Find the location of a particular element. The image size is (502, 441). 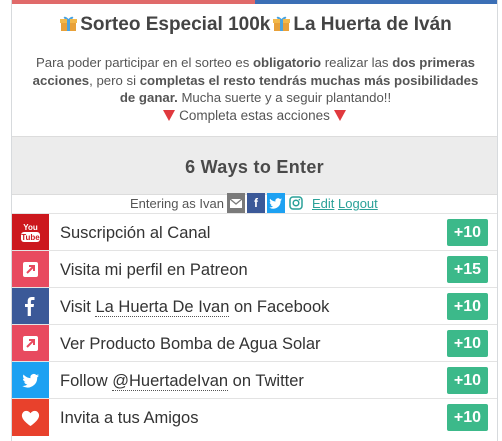

giveaway-title: Sorteo Especial 100k La Huerta de Iván is located at coordinates (254, 25).